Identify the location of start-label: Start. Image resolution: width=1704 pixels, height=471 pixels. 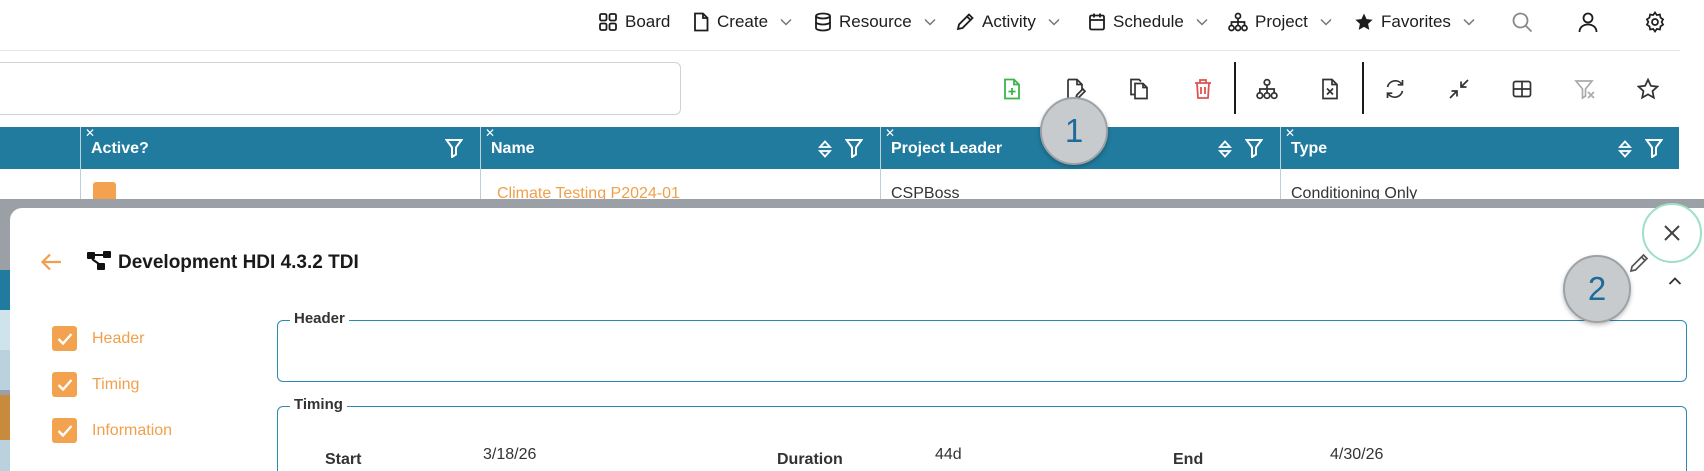
(343, 459).